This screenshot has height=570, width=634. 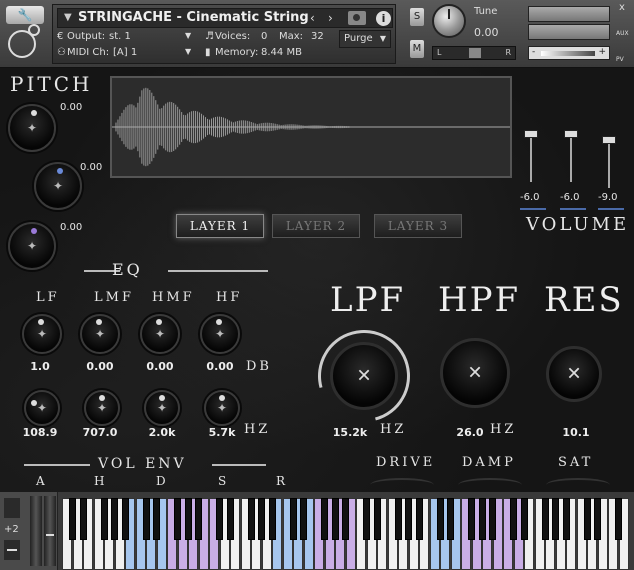 What do you see at coordinates (220, 334) in the screenshot?
I see `eq-hf-gain-knob: ✦` at bounding box center [220, 334].